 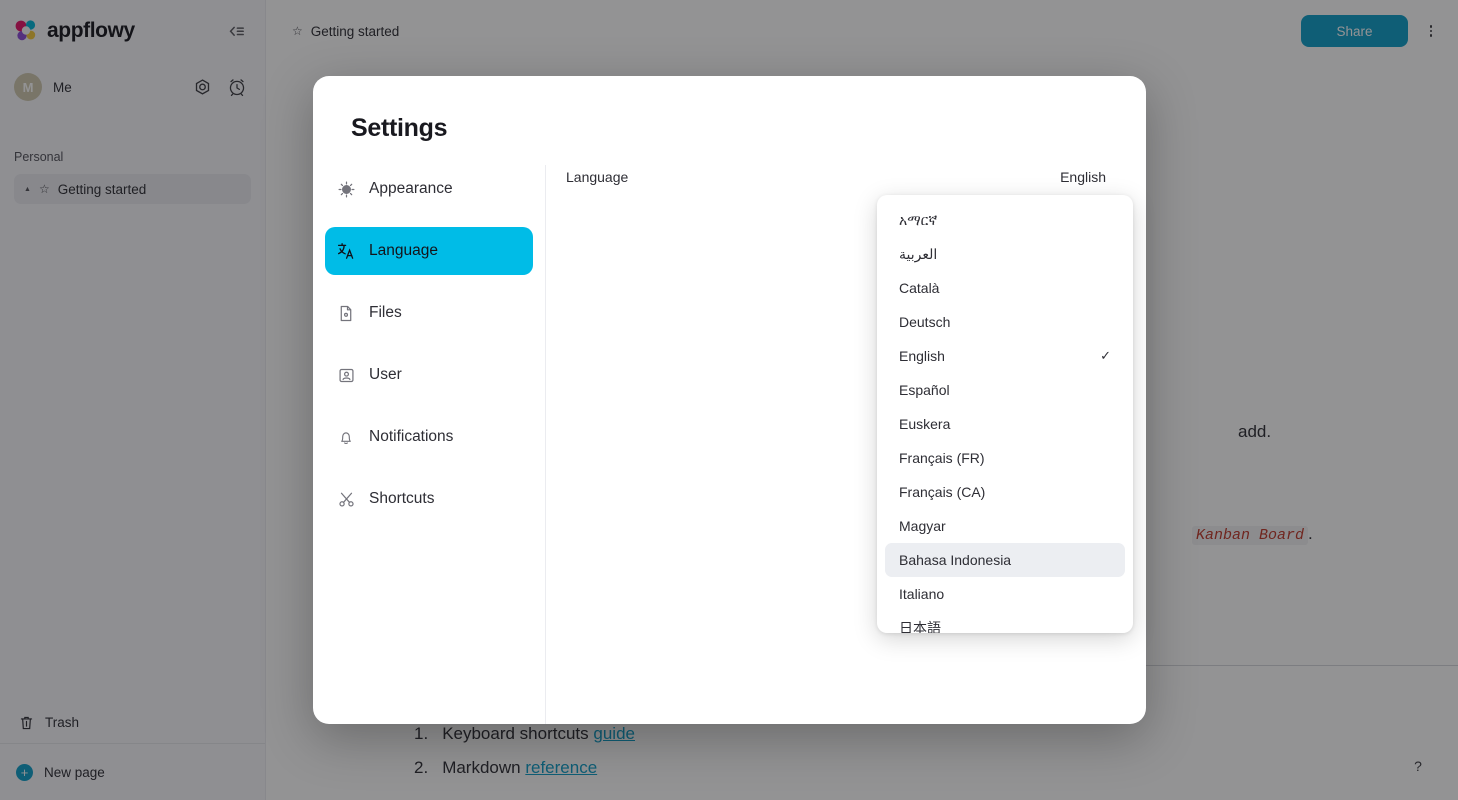 What do you see at coordinates (918, 219) in the screenshot?
I see `language-option-label: አማርኛ` at bounding box center [918, 219].